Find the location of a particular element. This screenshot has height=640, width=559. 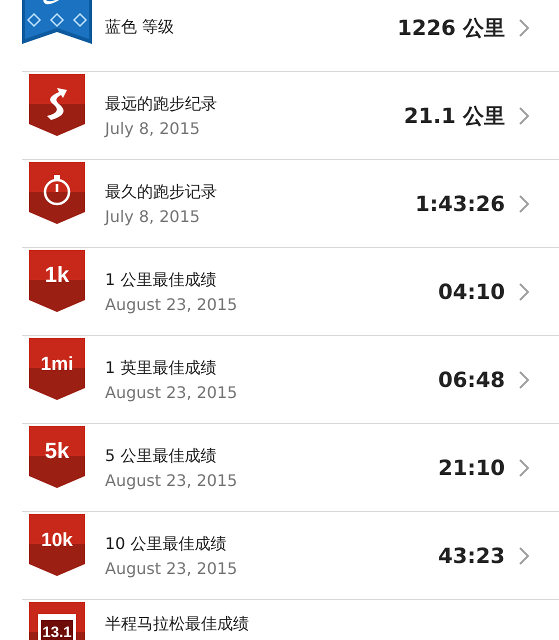

ribbon-badge: 13.1 is located at coordinates (57, 621).